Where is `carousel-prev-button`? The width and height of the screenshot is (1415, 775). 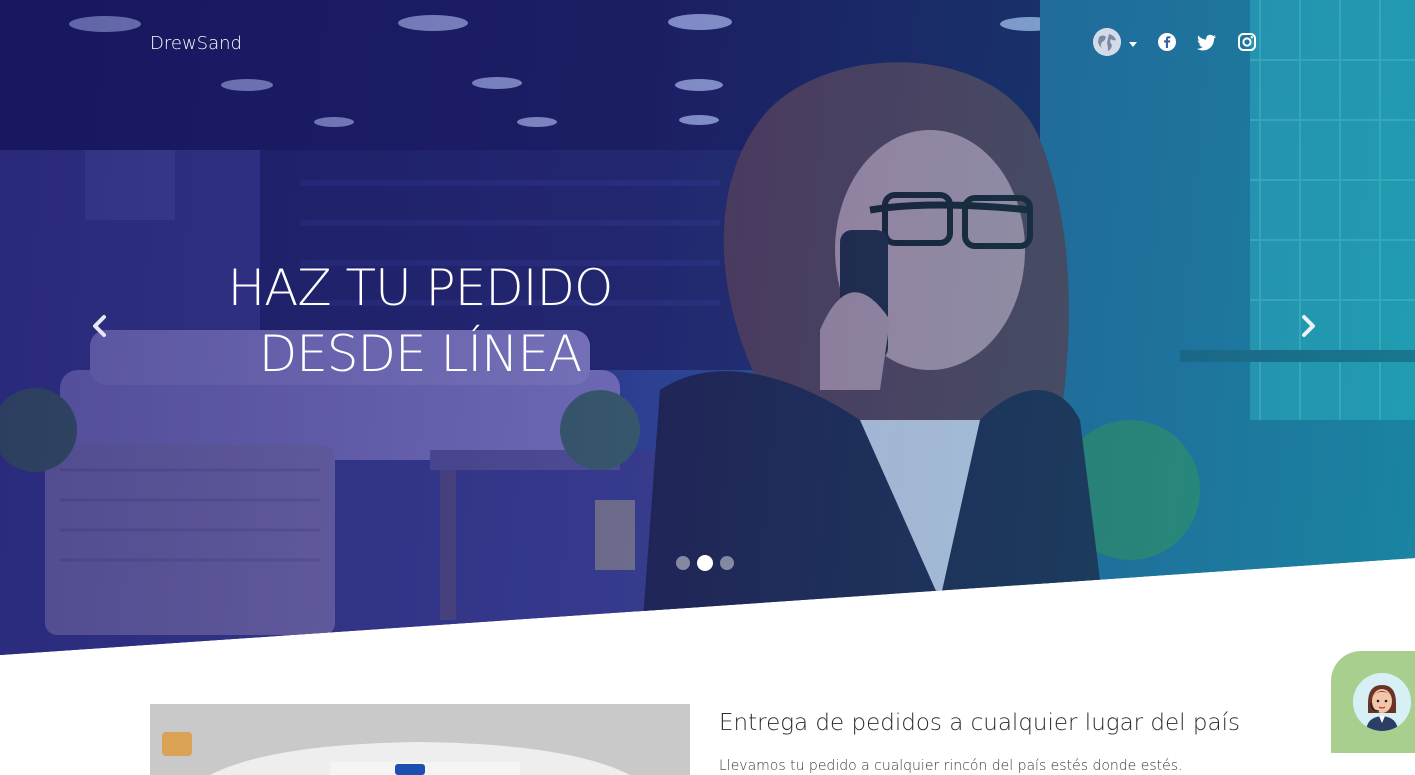
carousel-prev-button is located at coordinates (100, 326).